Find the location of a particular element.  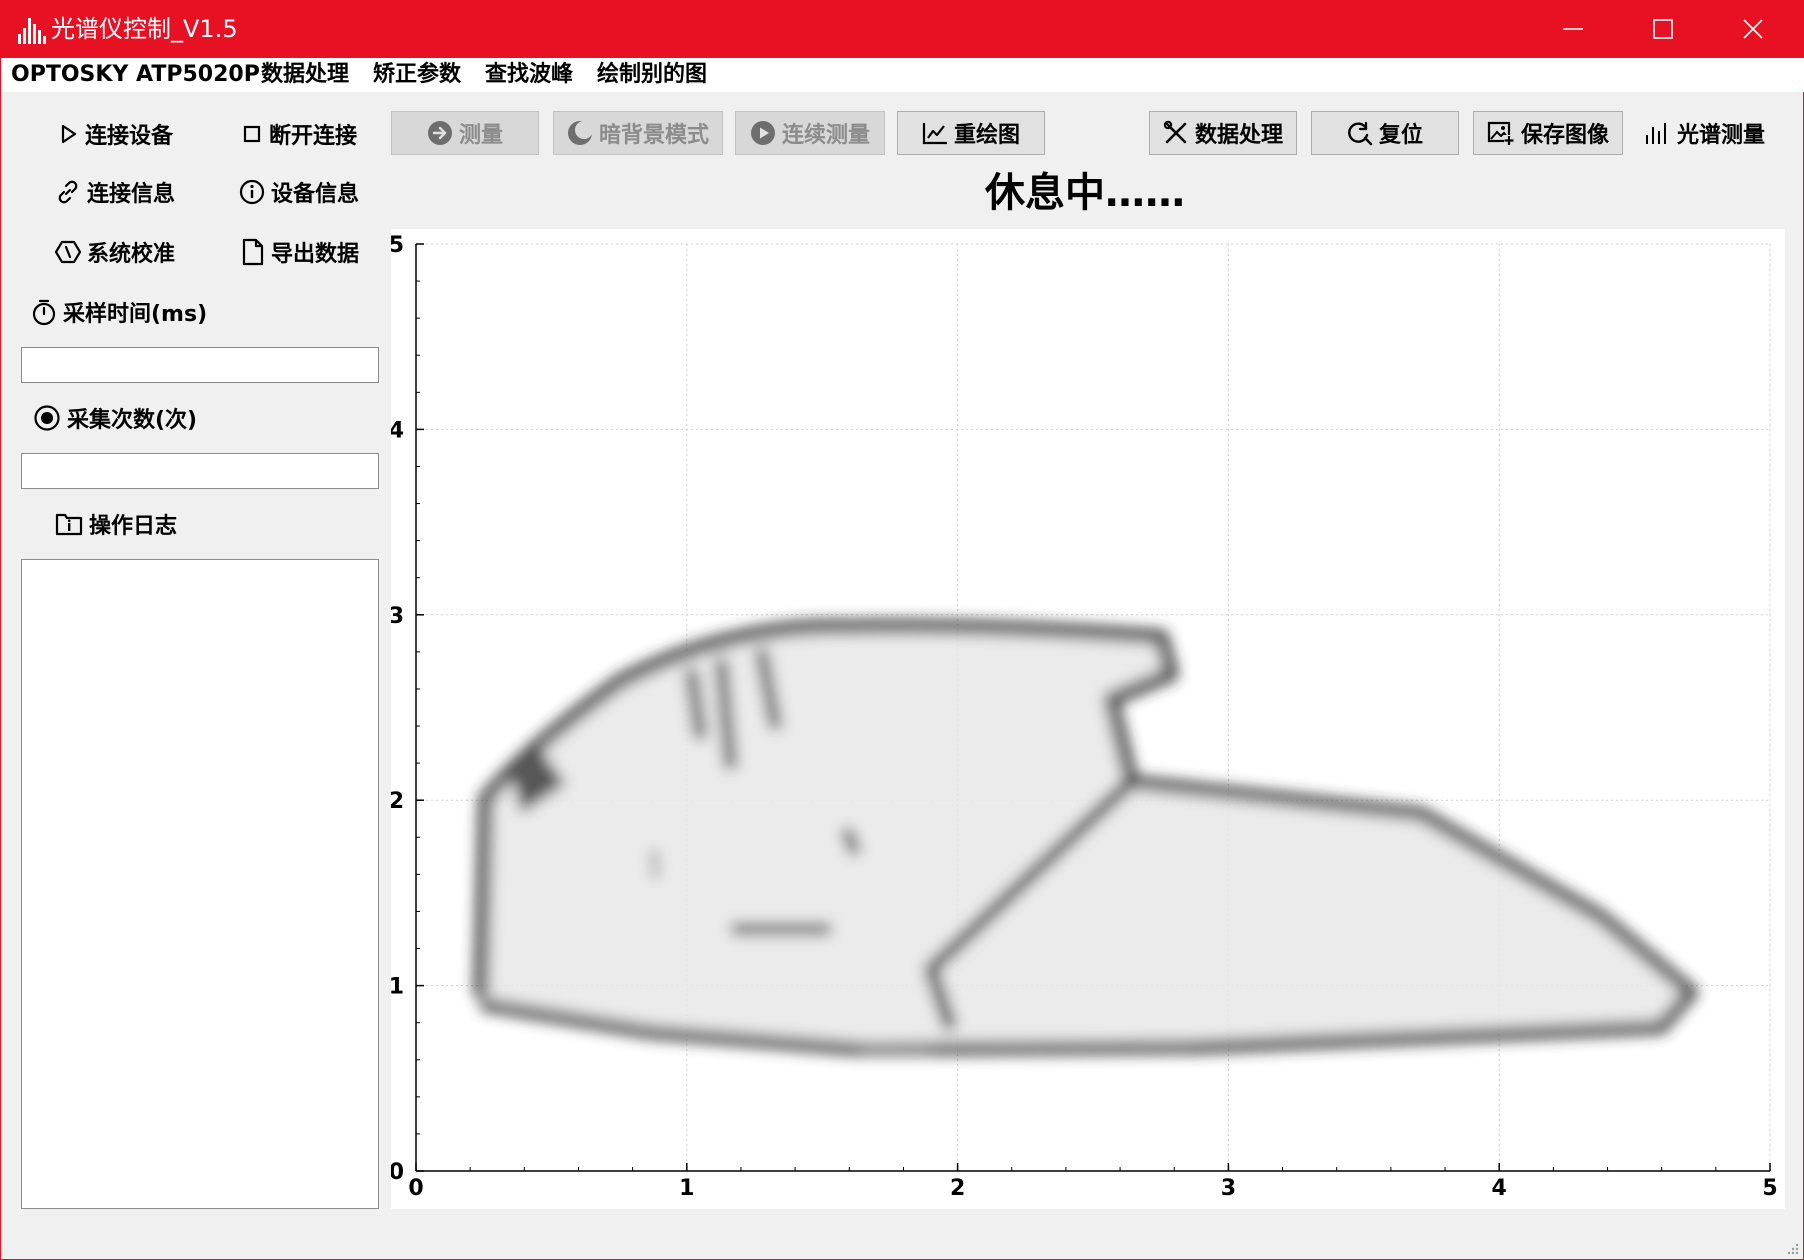

menu-device: OPTOSKY ATP5020P is located at coordinates (135, 75).